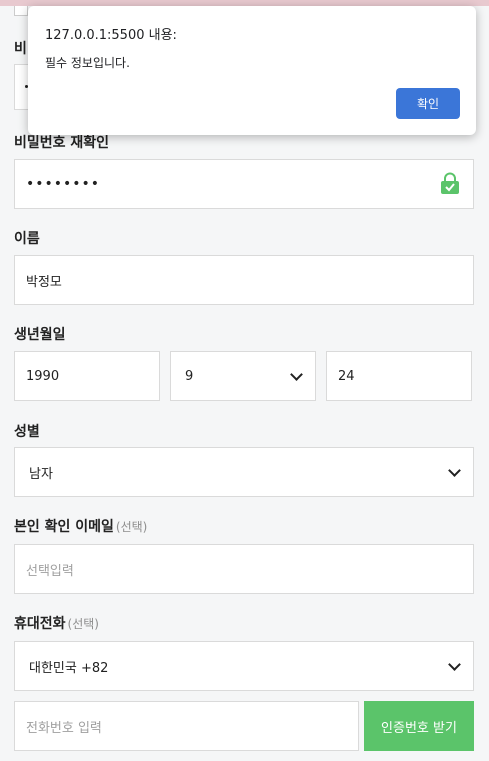  What do you see at coordinates (428, 103) in the screenshot?
I see `dialog-ok-button: 확인` at bounding box center [428, 103].